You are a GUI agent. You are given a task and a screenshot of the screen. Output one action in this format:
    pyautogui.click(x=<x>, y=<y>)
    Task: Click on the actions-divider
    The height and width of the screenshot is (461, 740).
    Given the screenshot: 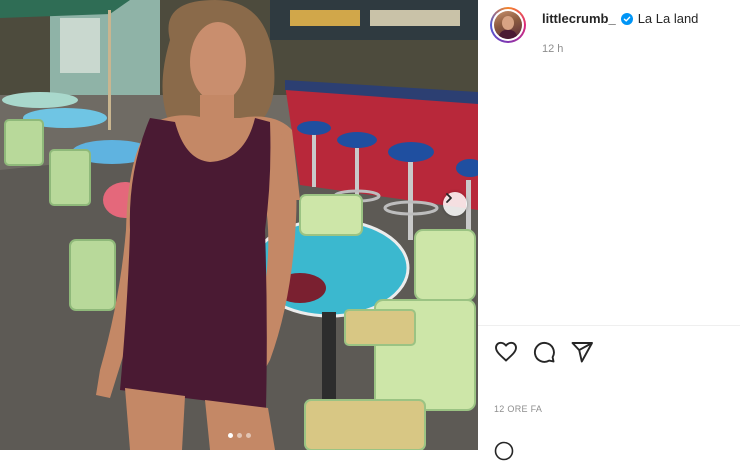 What is the action you would take?
    pyautogui.click(x=609, y=325)
    